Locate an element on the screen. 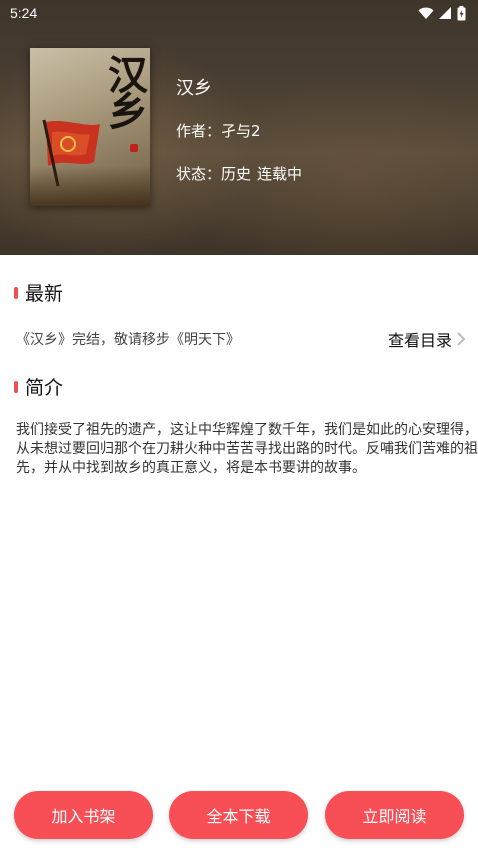 This screenshot has width=478, height=850. signal-icon is located at coordinates (445, 12).